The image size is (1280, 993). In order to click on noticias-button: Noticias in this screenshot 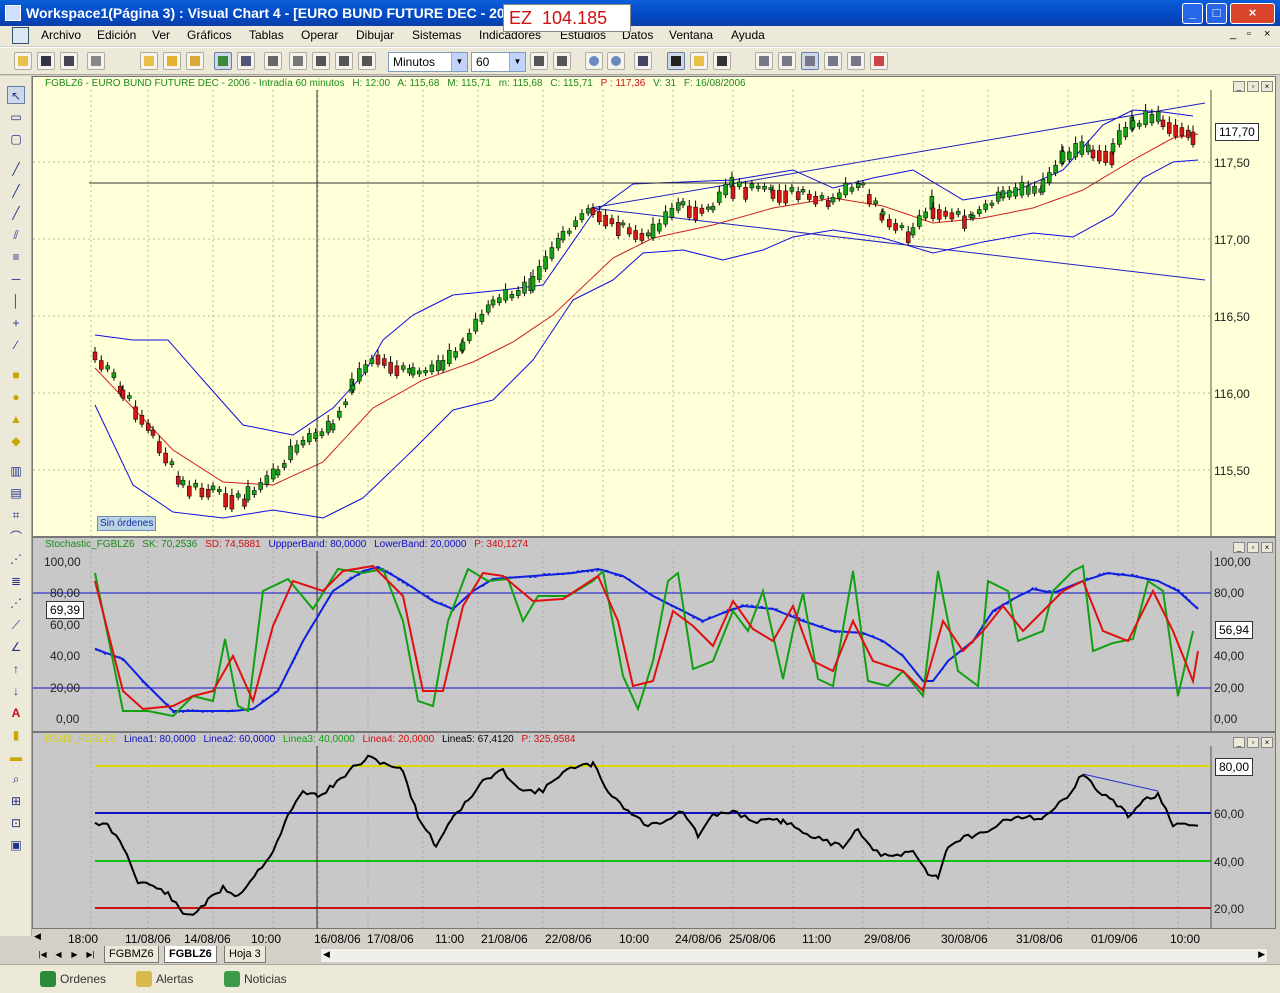, I will do `click(254, 979)`.